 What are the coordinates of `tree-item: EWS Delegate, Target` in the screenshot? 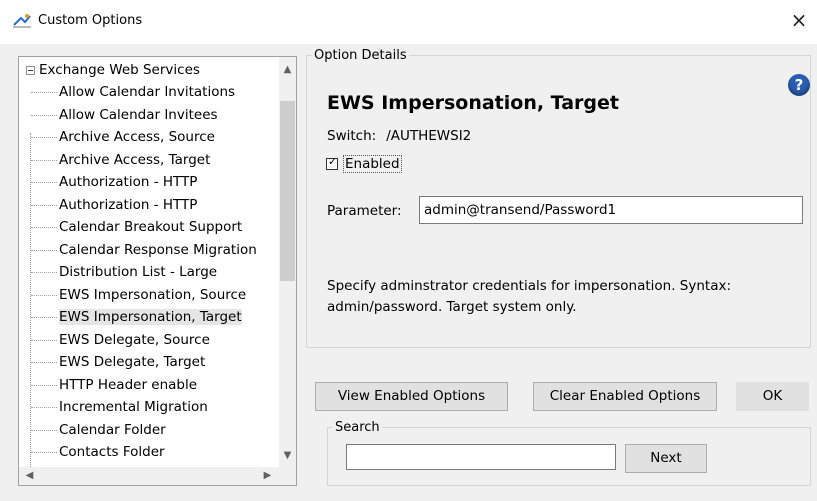 It's located at (132, 362).